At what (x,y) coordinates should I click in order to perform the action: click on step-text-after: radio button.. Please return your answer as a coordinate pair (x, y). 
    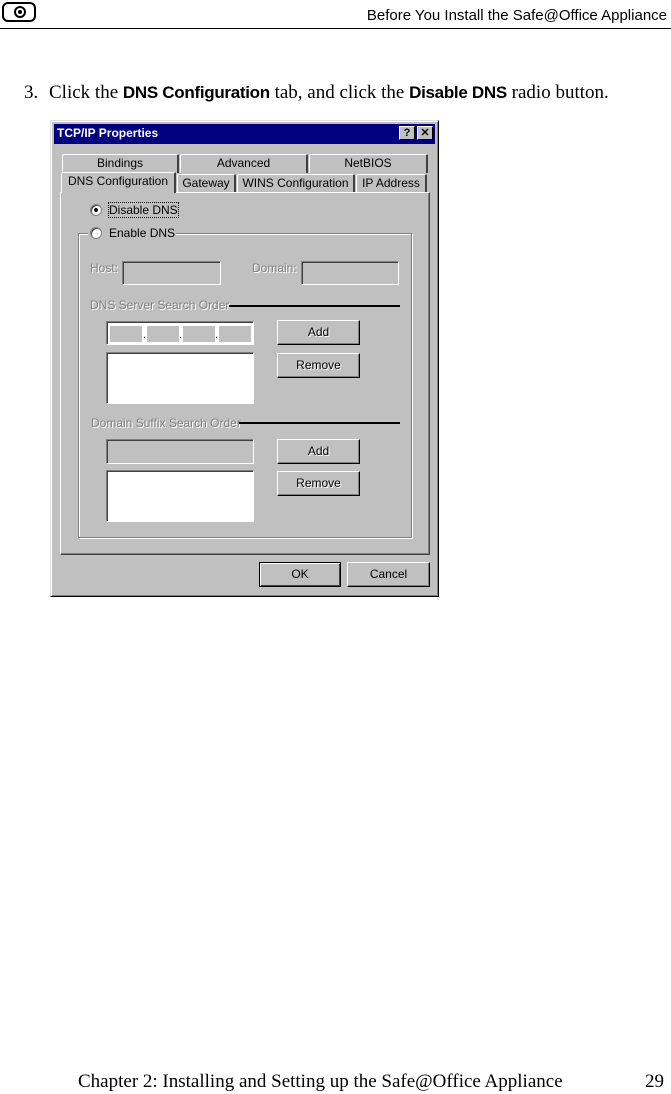
    Looking at the image, I should click on (557, 92).